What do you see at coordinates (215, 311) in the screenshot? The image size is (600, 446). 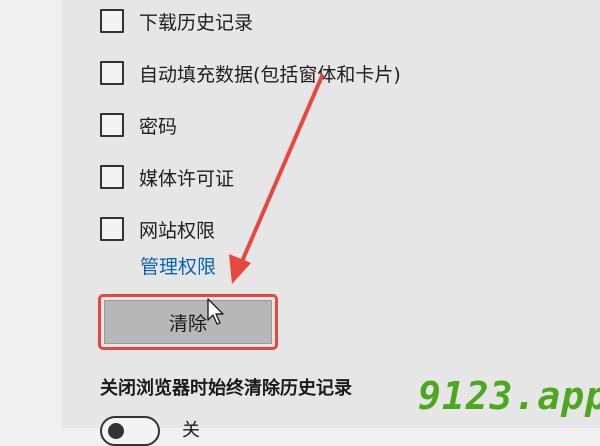 I see `mouse-cursor-icon` at bounding box center [215, 311].